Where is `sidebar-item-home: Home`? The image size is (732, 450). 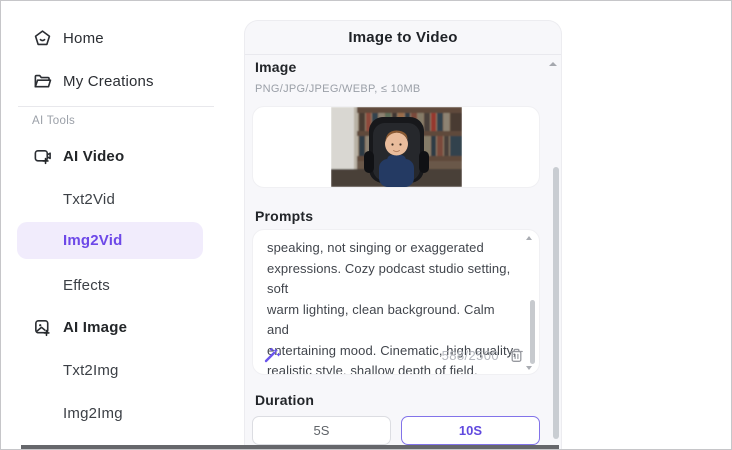 sidebar-item-home: Home is located at coordinates (121, 38).